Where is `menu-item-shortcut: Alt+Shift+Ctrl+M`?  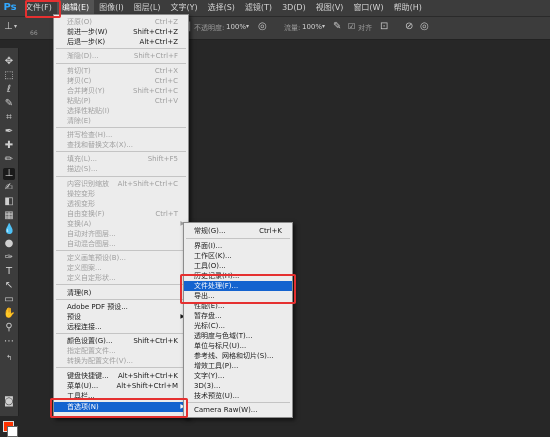
menu-item-shortcut: Alt+Shift+Ctrl+M is located at coordinates (147, 386).